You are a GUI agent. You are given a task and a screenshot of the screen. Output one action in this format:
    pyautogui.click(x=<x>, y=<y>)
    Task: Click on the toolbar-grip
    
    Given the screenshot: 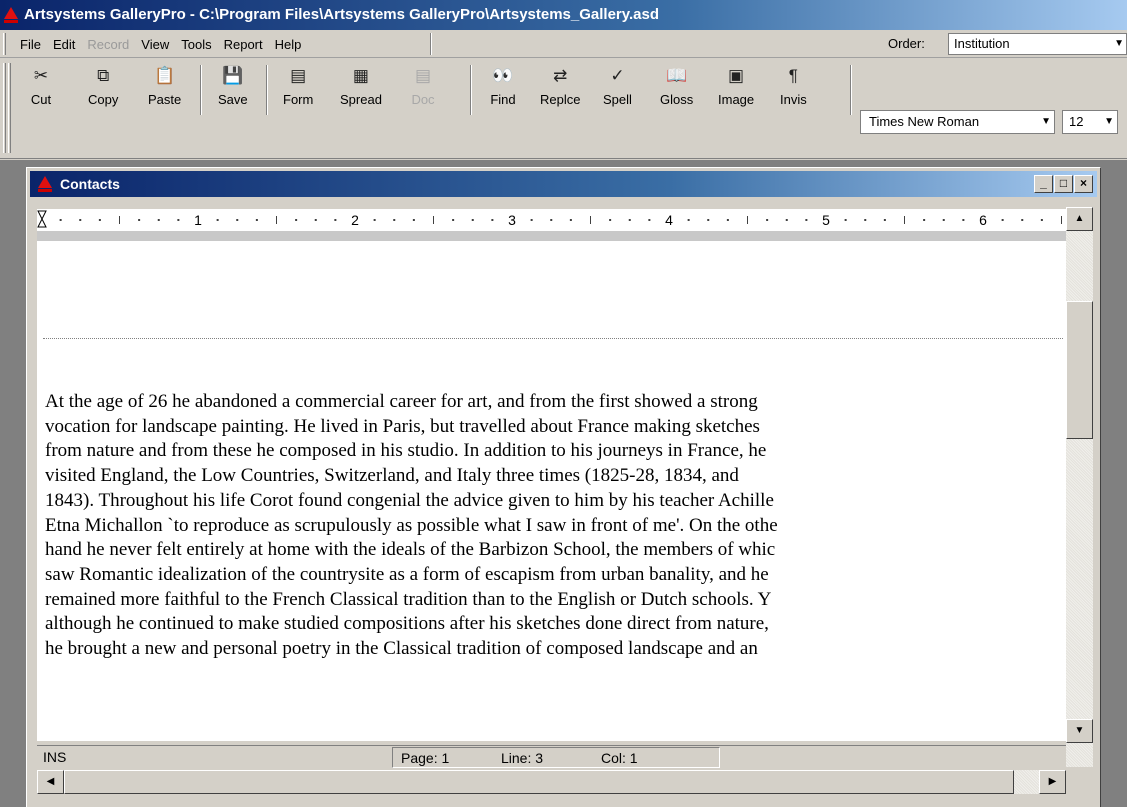 What is the action you would take?
    pyautogui.click(x=4, y=108)
    